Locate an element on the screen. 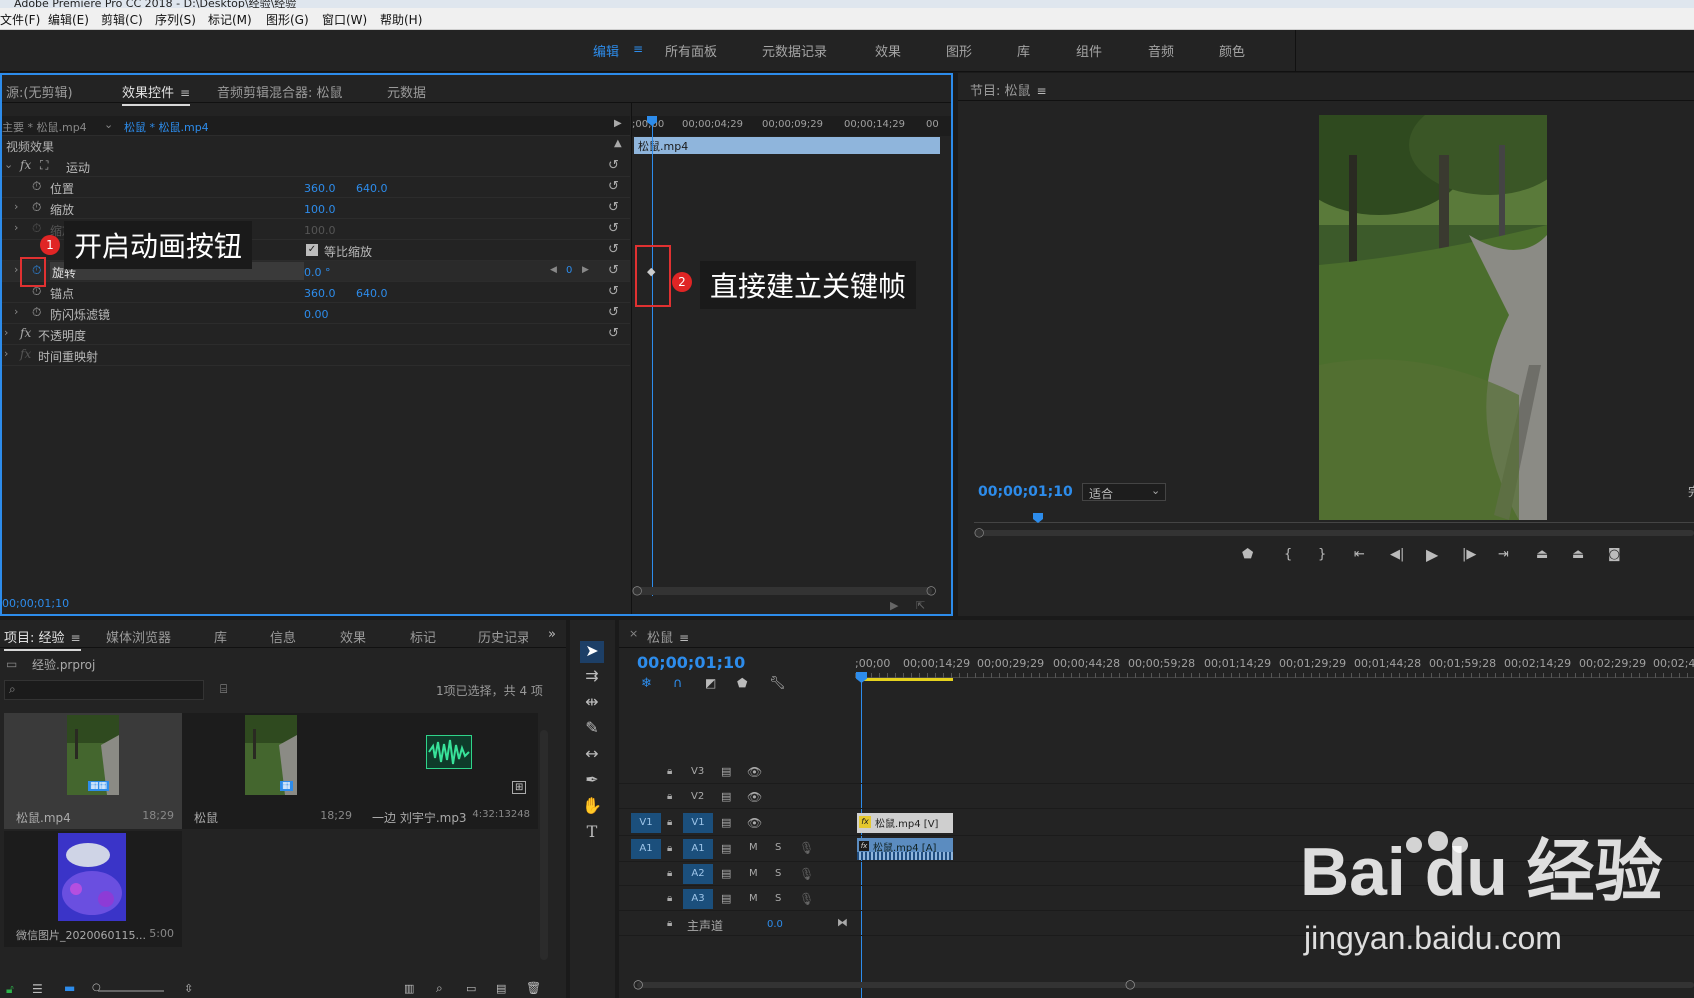 Image resolution: width=1694 pixels, height=998 pixels. mark-in-icon: { is located at coordinates (1288, 554).